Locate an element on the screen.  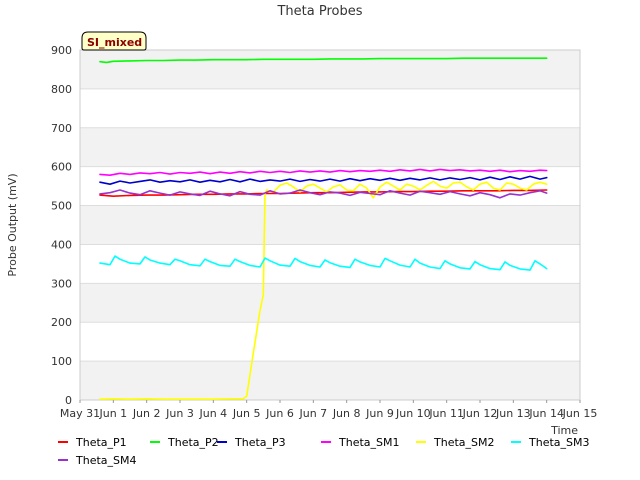
y-axis-label: Probe Output (mV) is located at coordinates (12, 224).